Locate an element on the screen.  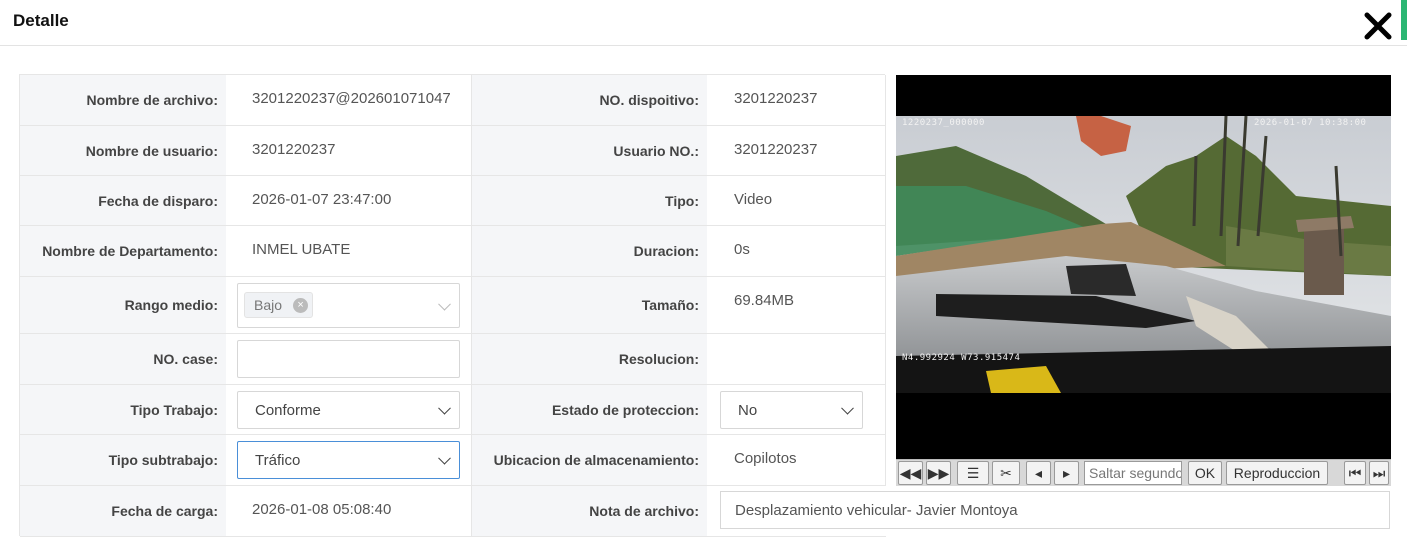
value-fecha-carga: 2026-01-08 05:08:40 is located at coordinates (322, 509).